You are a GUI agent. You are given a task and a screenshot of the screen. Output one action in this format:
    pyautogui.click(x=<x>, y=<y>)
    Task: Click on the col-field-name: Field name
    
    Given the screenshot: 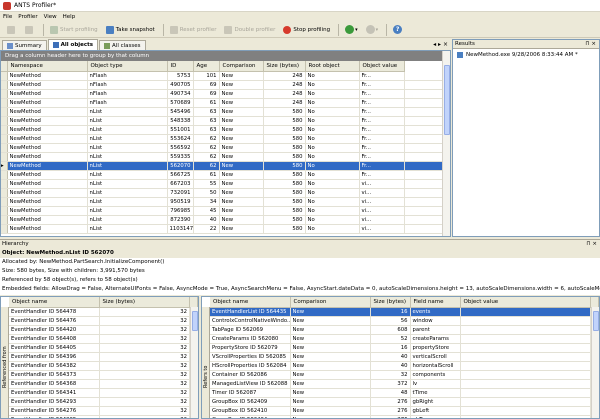 What is the action you would take?
    pyautogui.click(x=435, y=302)
    